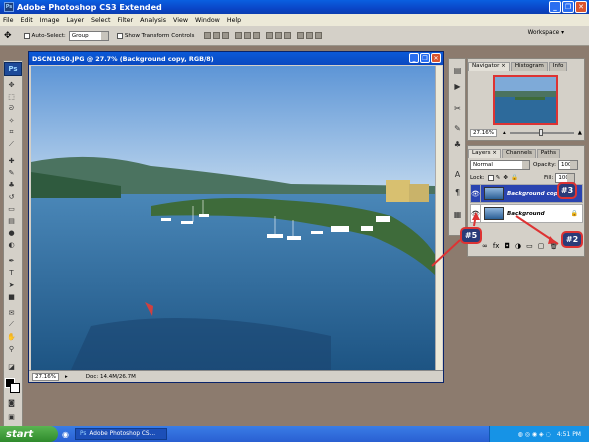 The width and height of the screenshot is (589, 442). I want to click on path-selection-tool-icon: ➤, so click(11, 284).